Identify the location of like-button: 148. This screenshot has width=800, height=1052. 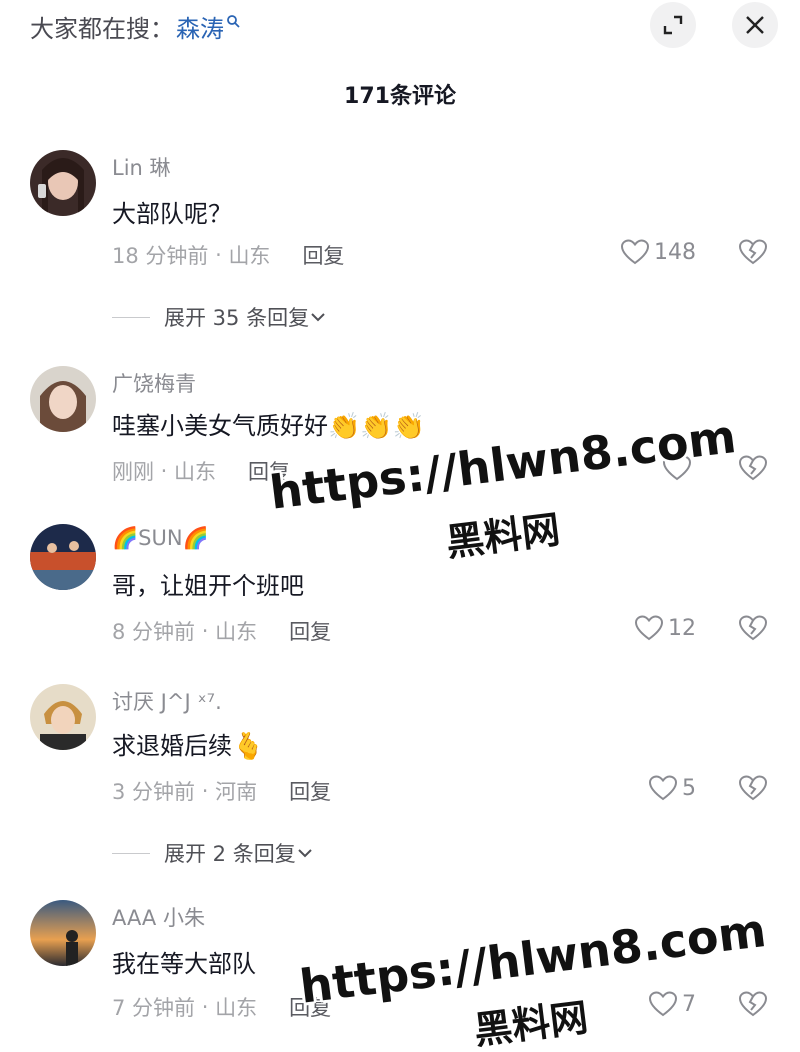
(658, 252).